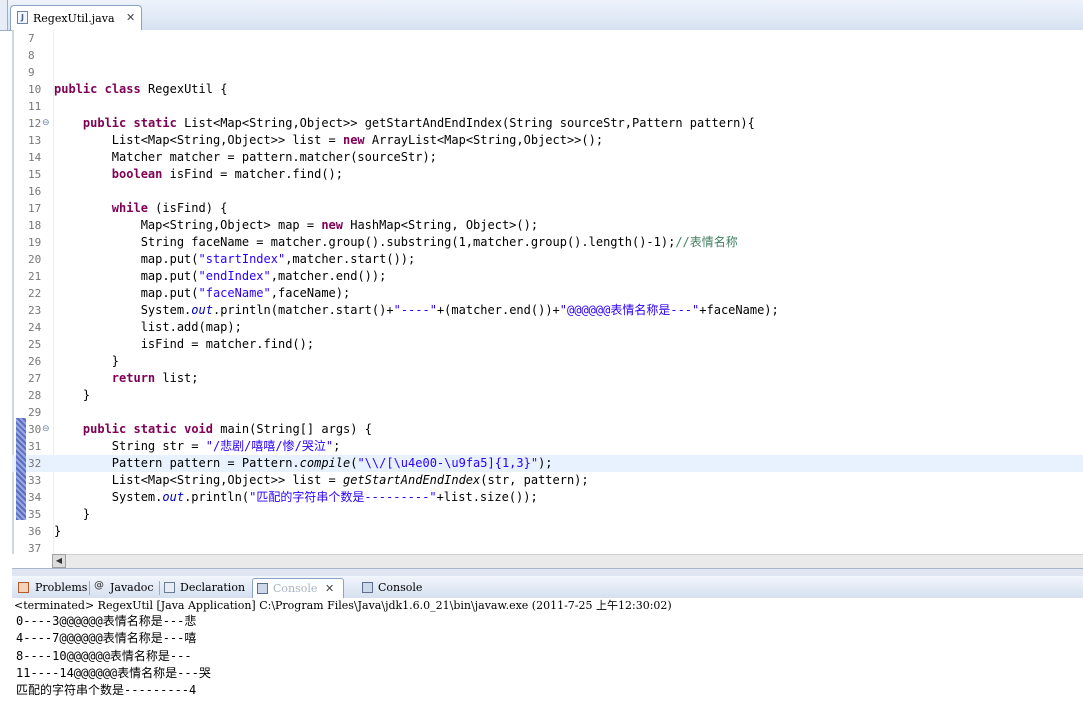 Image resolution: width=1083 pixels, height=719 pixels. I want to click on code-line: 17 while (isFind) {, so click(547, 208).